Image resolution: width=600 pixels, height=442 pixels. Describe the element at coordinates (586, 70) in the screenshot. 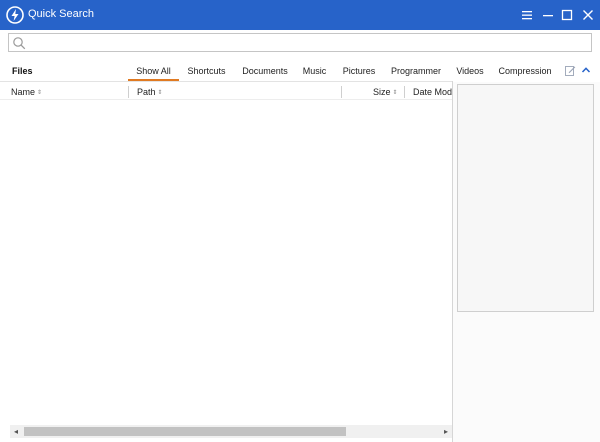

I see `chevron-up-icon` at that location.